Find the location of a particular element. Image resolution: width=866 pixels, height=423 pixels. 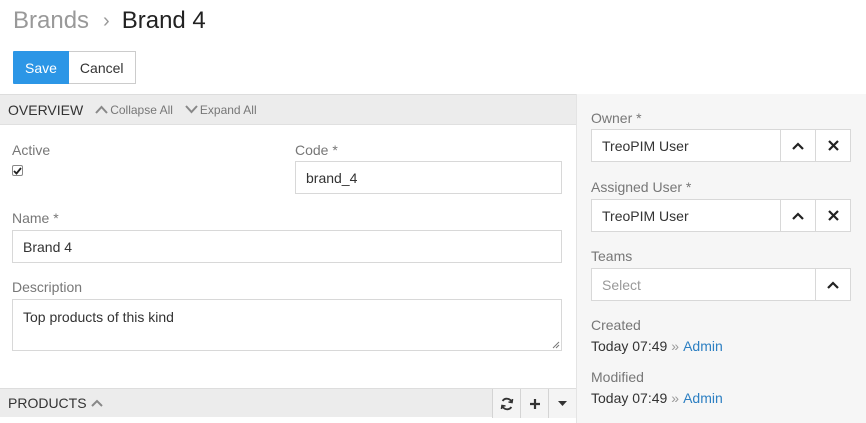

description-text: Top products of this kind is located at coordinates (98, 317).